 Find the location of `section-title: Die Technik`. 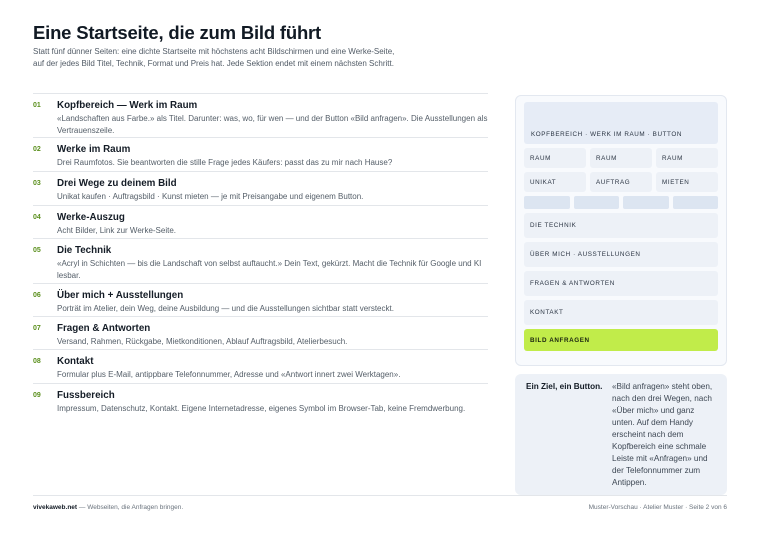

section-title: Die Technik is located at coordinates (84, 250).